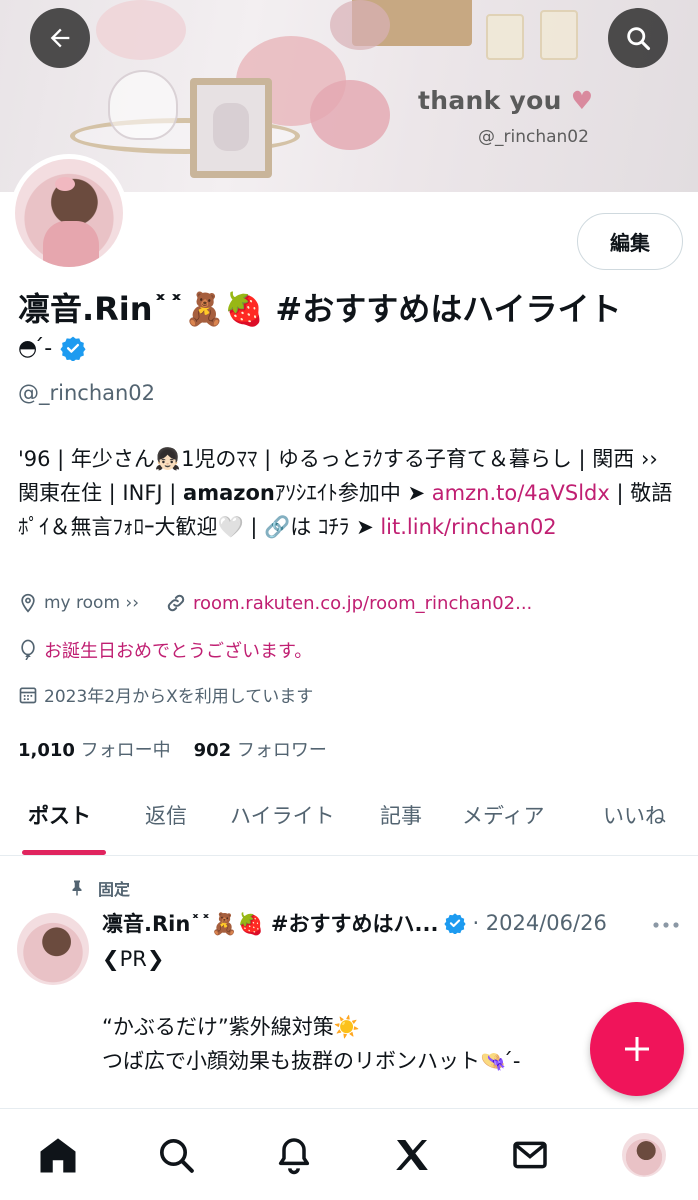 The image size is (698, 1200). I want to click on compose-post-button, so click(637, 1049).